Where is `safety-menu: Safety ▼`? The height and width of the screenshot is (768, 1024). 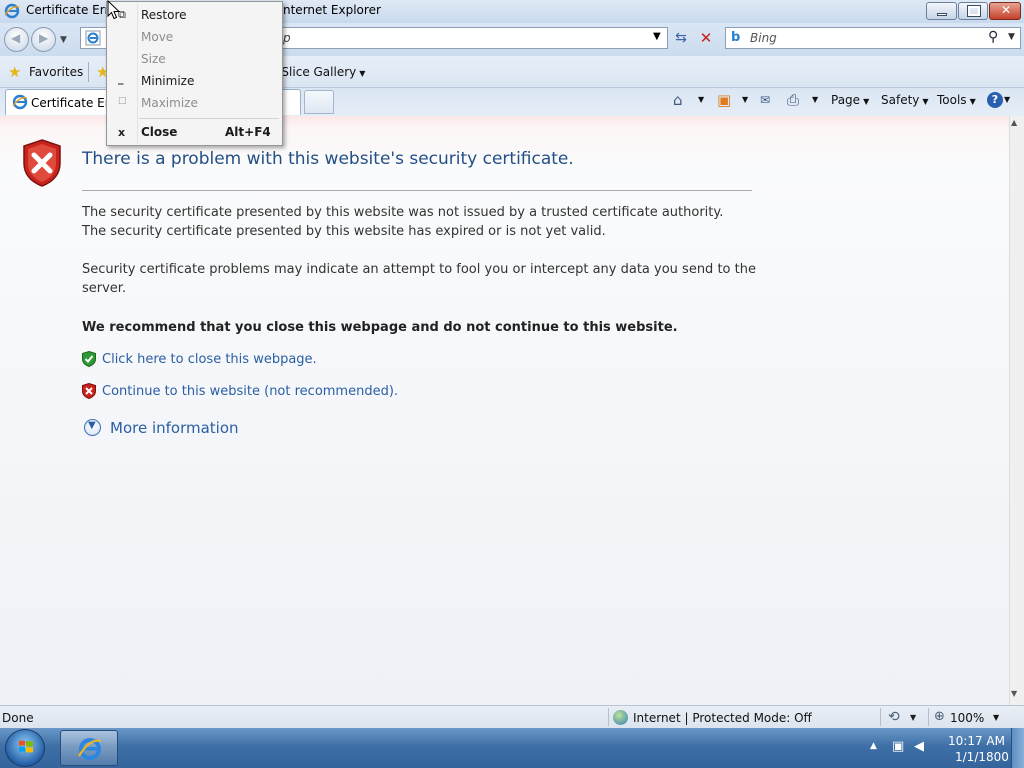
safety-menu: Safety ▼ is located at coordinates (905, 100).